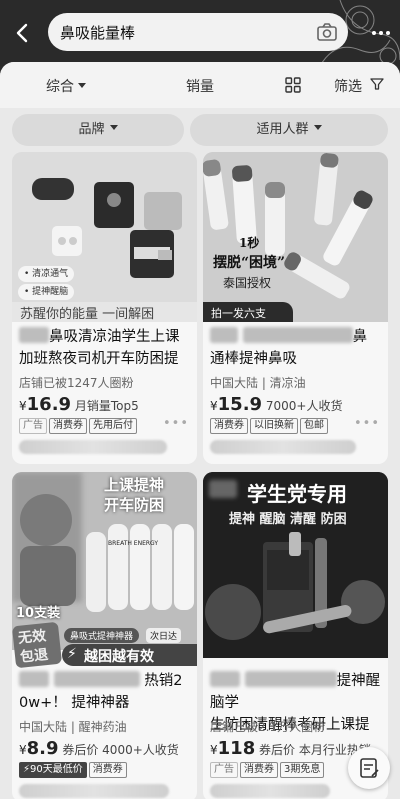 The image size is (400, 799). What do you see at coordinates (381, 33) in the screenshot?
I see `more-icon` at bounding box center [381, 33].